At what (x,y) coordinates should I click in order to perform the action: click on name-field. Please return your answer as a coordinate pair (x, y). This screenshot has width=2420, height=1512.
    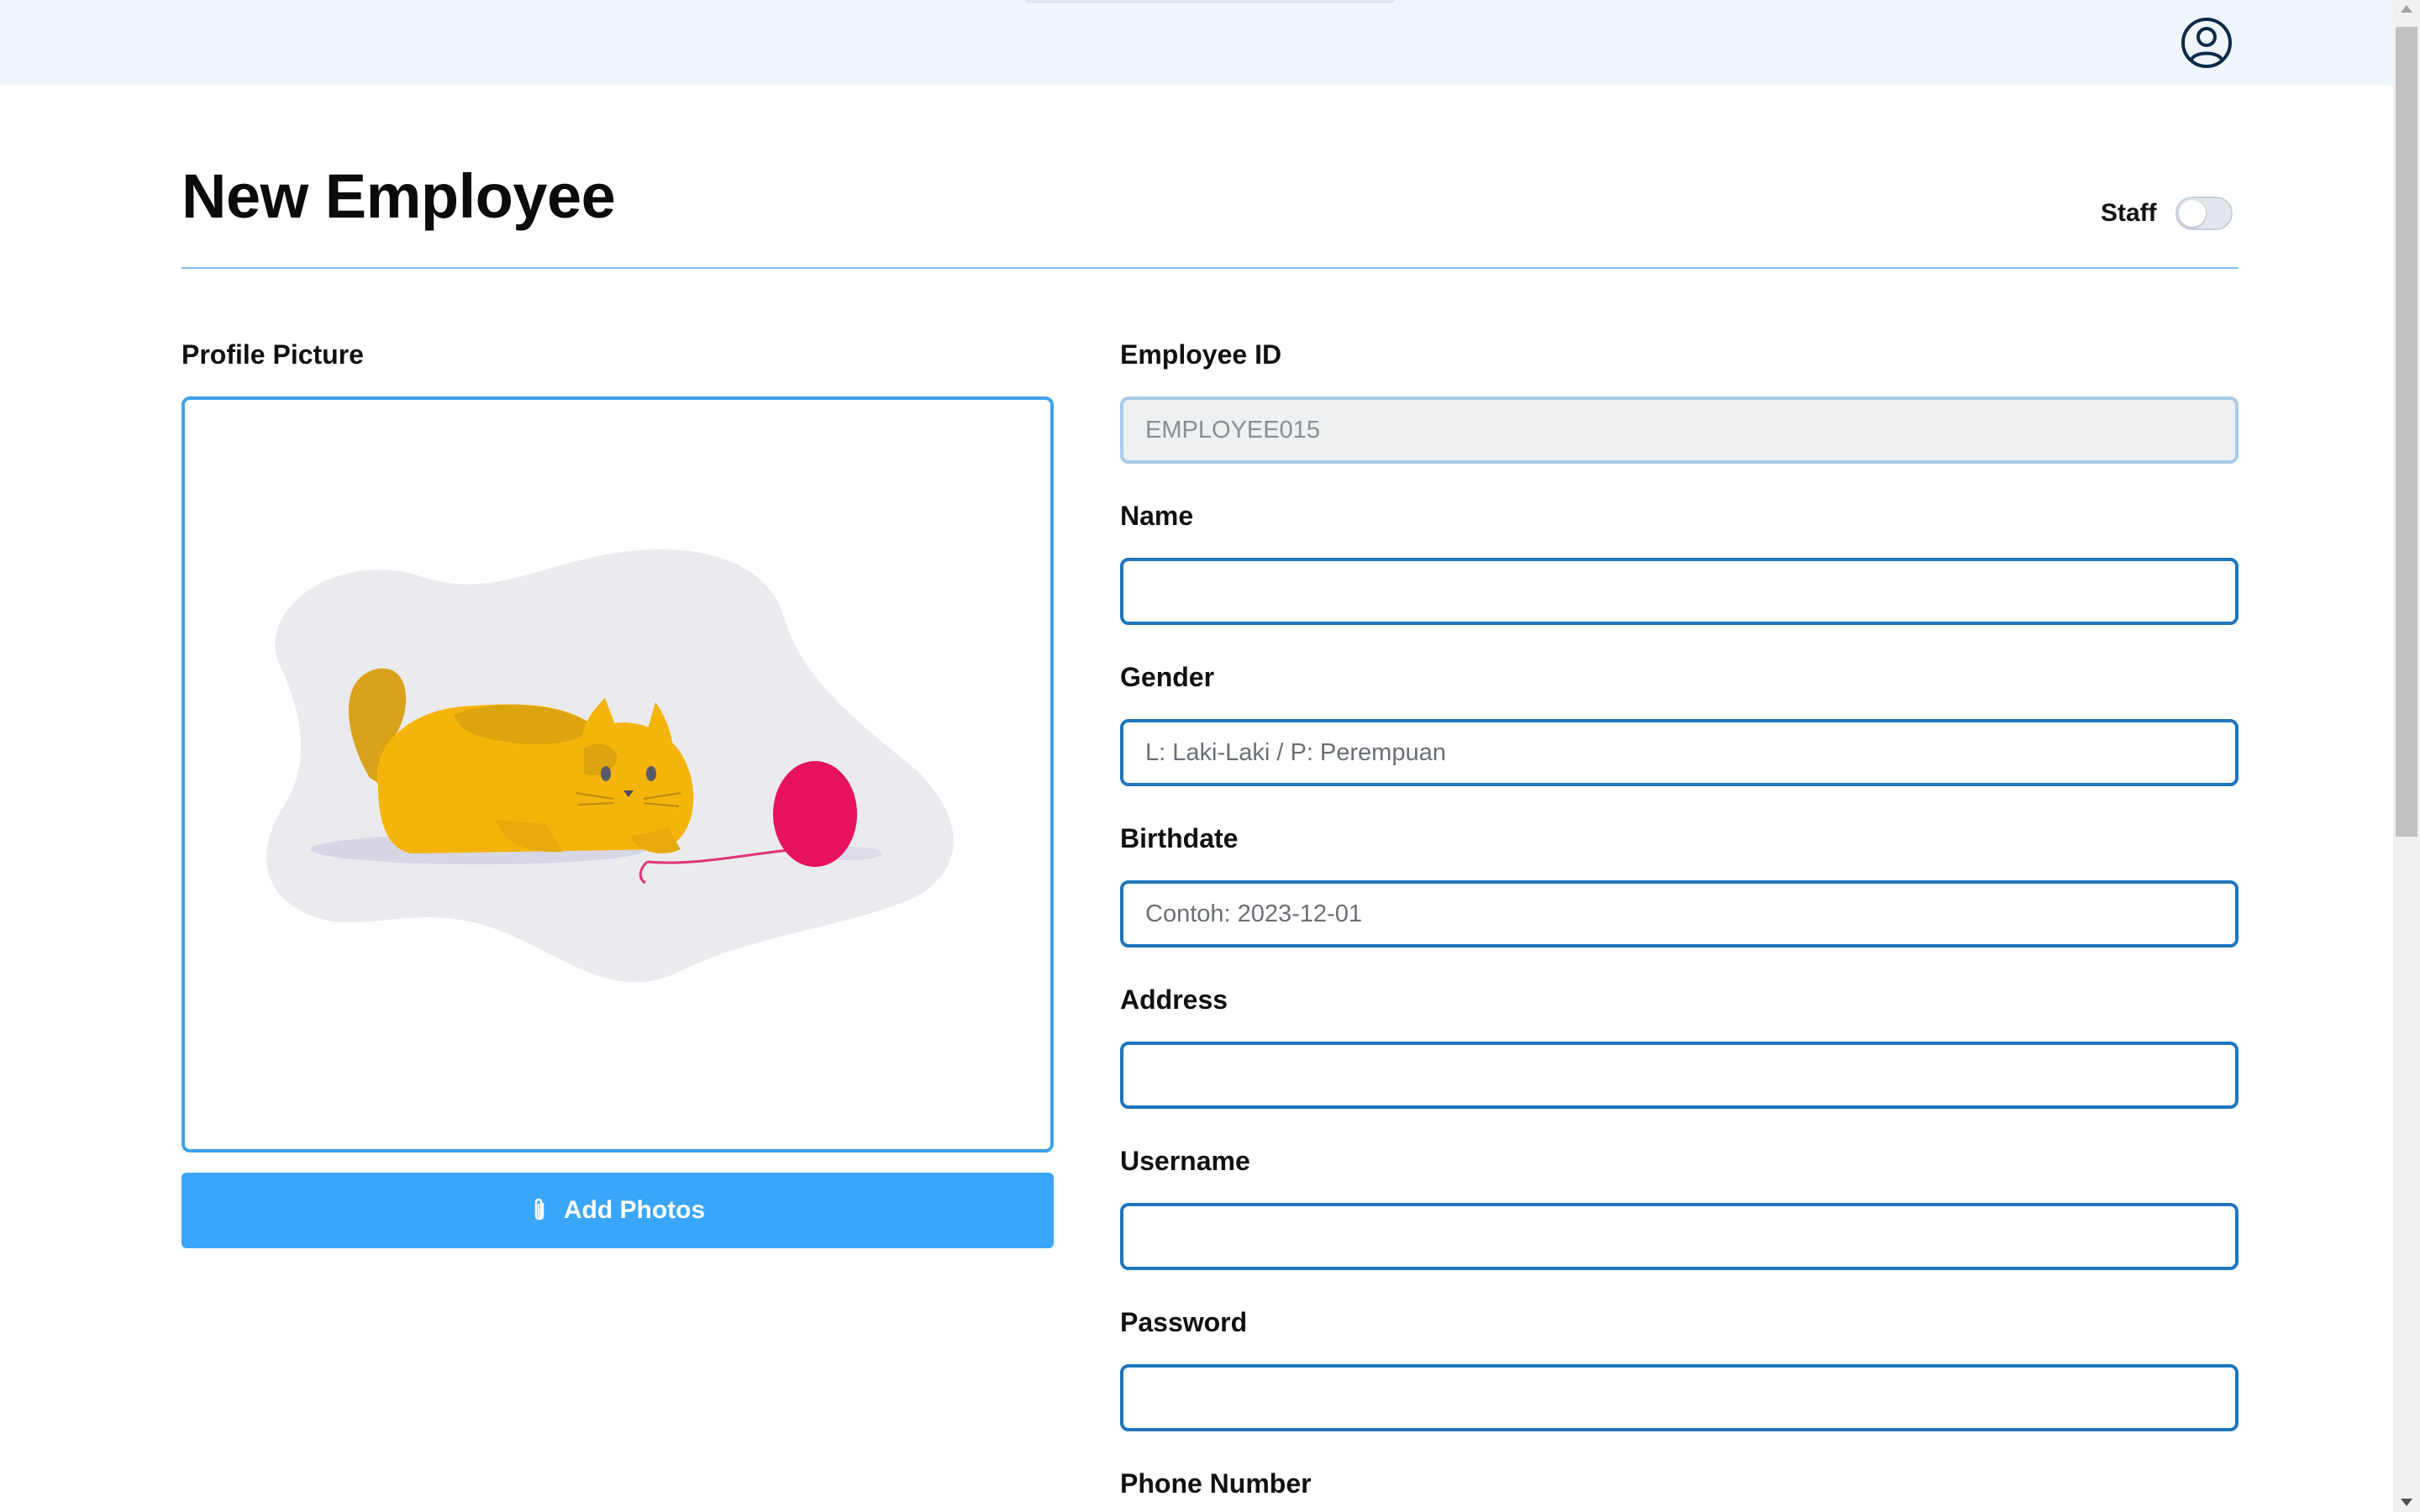
    Looking at the image, I should click on (1679, 591).